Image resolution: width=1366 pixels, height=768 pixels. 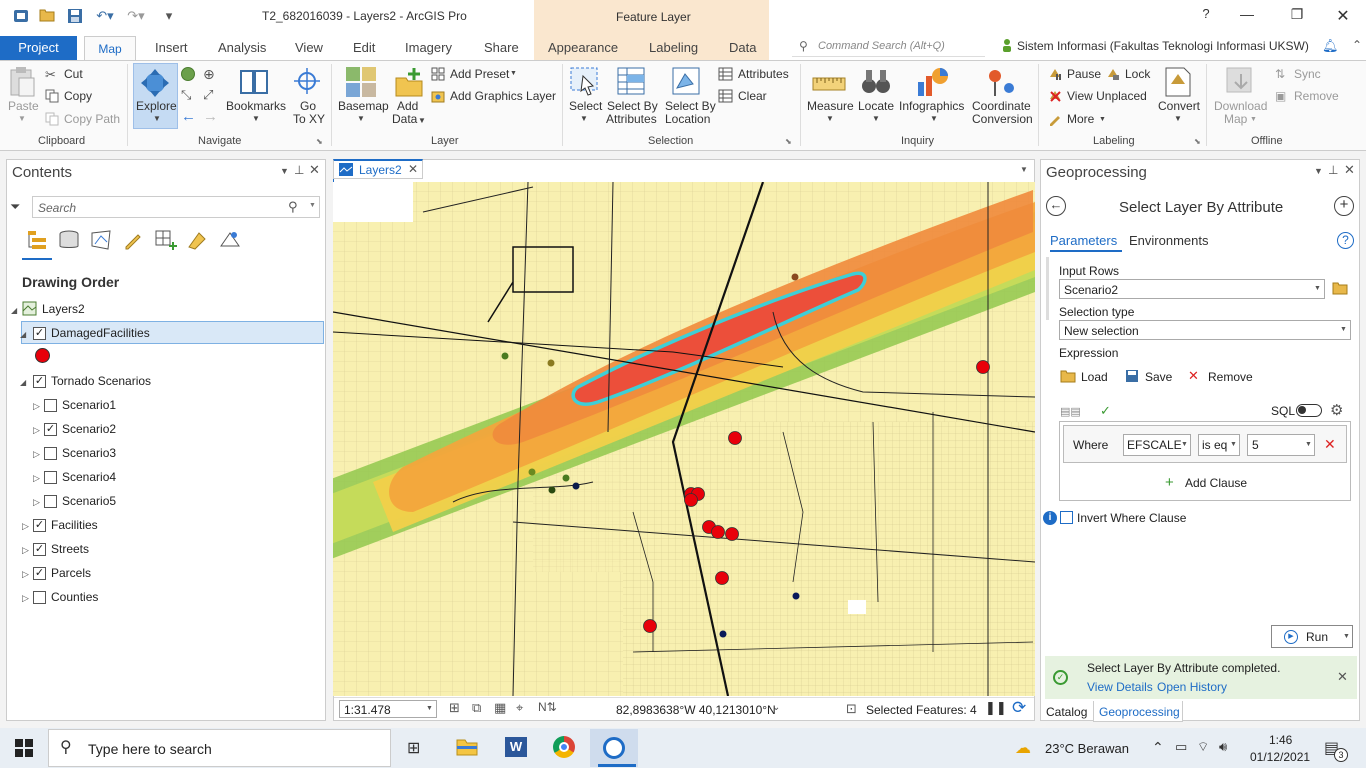 I want to click on scale-selector: 1:31.478 ▼, so click(x=388, y=709).